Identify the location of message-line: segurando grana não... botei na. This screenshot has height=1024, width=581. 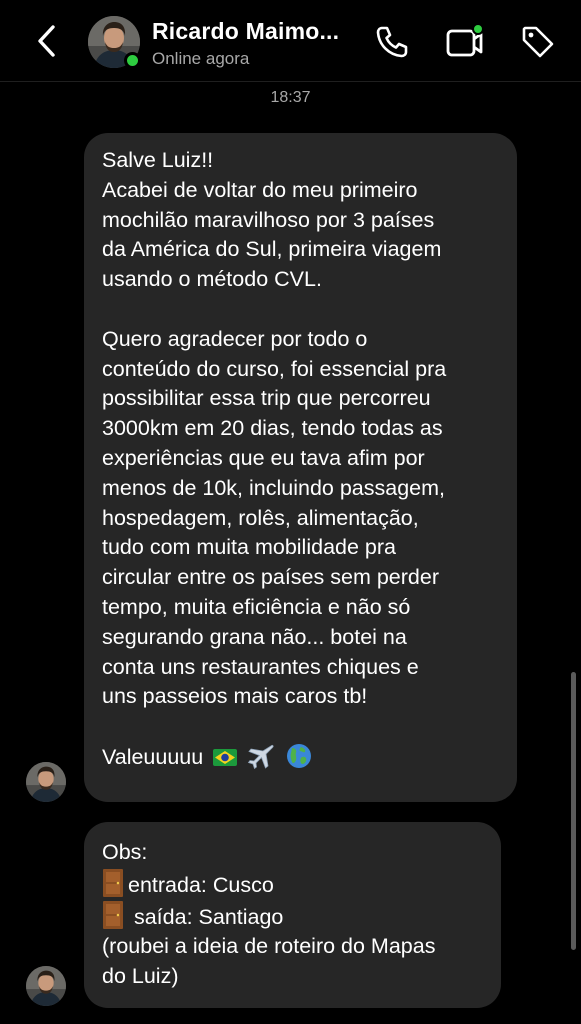
(254, 636).